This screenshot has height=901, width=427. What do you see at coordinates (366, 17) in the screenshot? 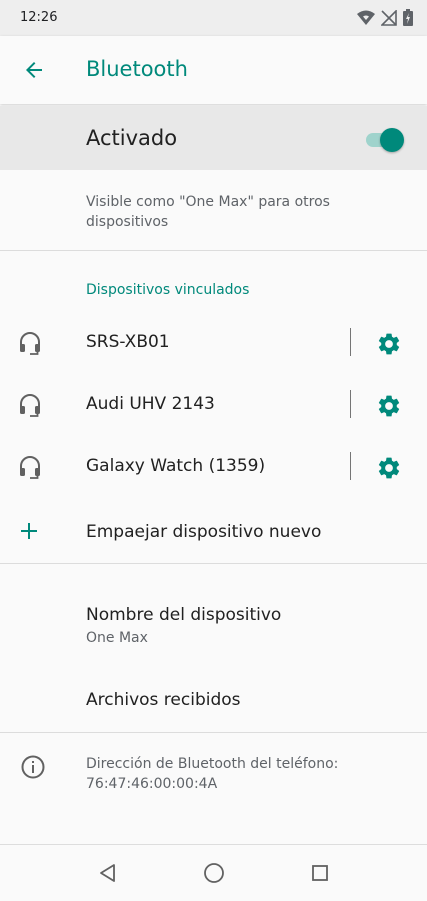
I see `wifi-icon` at bounding box center [366, 17].